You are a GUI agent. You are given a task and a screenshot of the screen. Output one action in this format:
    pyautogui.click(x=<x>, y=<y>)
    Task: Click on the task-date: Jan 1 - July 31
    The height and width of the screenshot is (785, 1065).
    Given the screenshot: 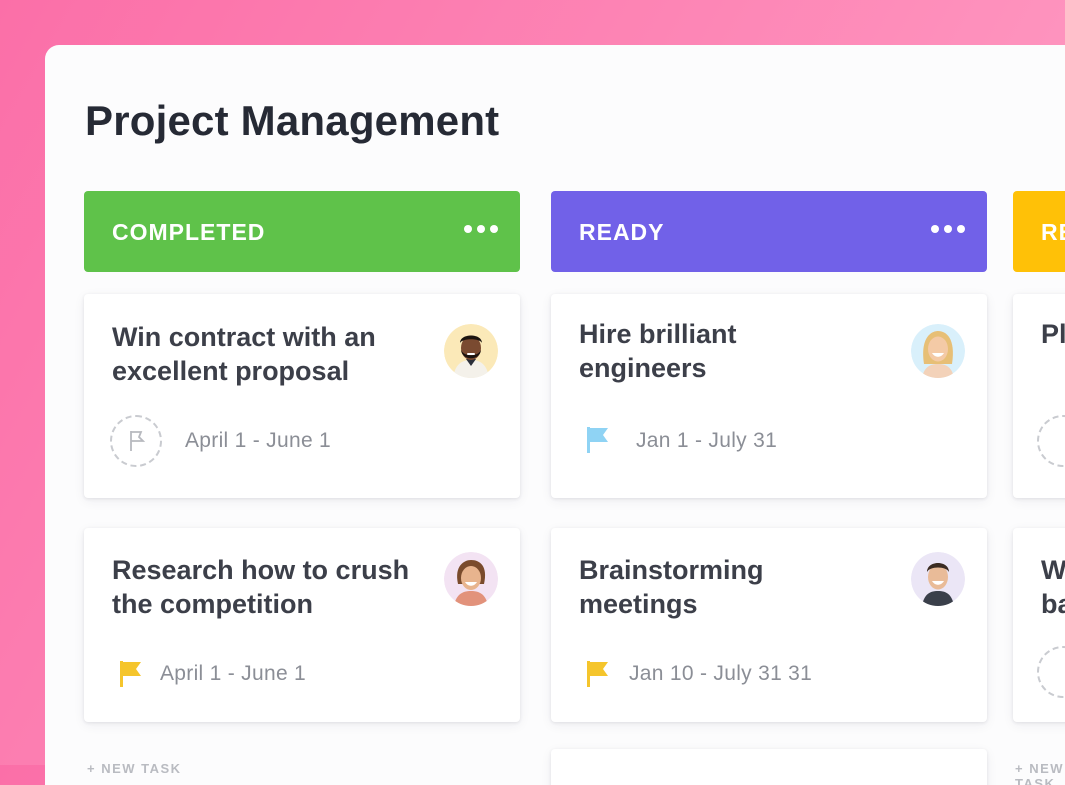 What is the action you would take?
    pyautogui.click(x=707, y=440)
    